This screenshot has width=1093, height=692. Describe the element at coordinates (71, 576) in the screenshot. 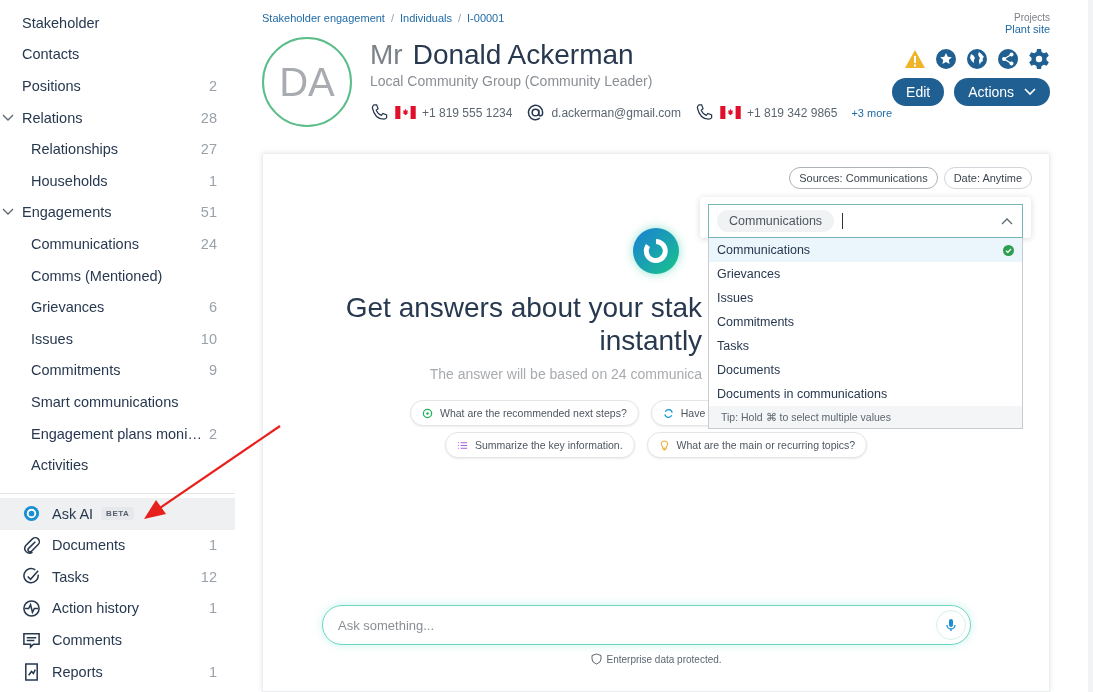

I see `item-label: Tasks` at that location.